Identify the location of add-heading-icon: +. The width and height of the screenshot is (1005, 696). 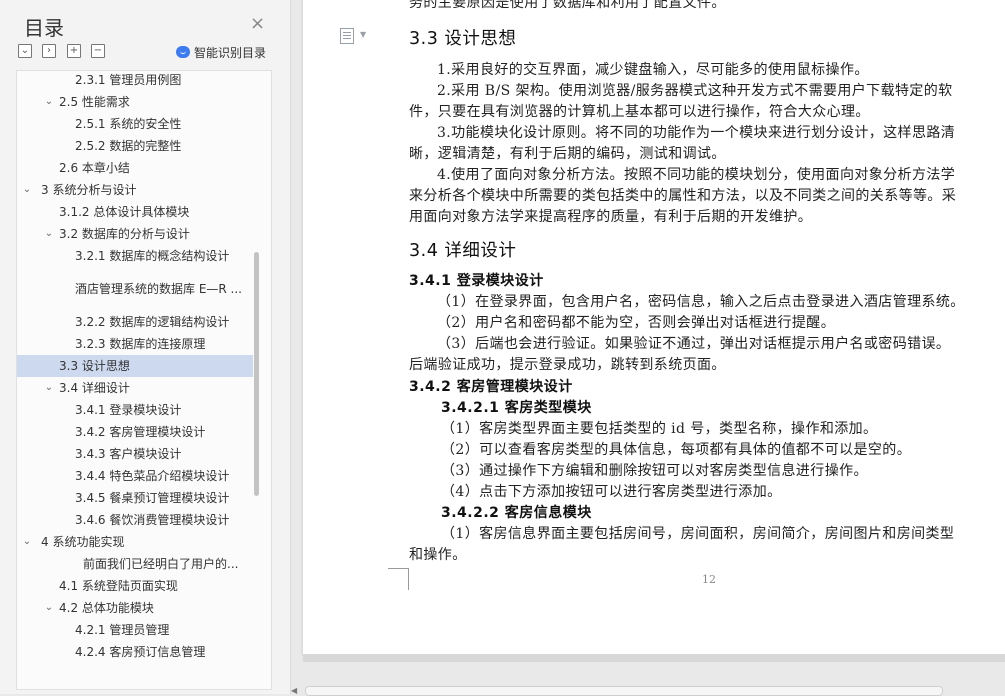
(74, 51).